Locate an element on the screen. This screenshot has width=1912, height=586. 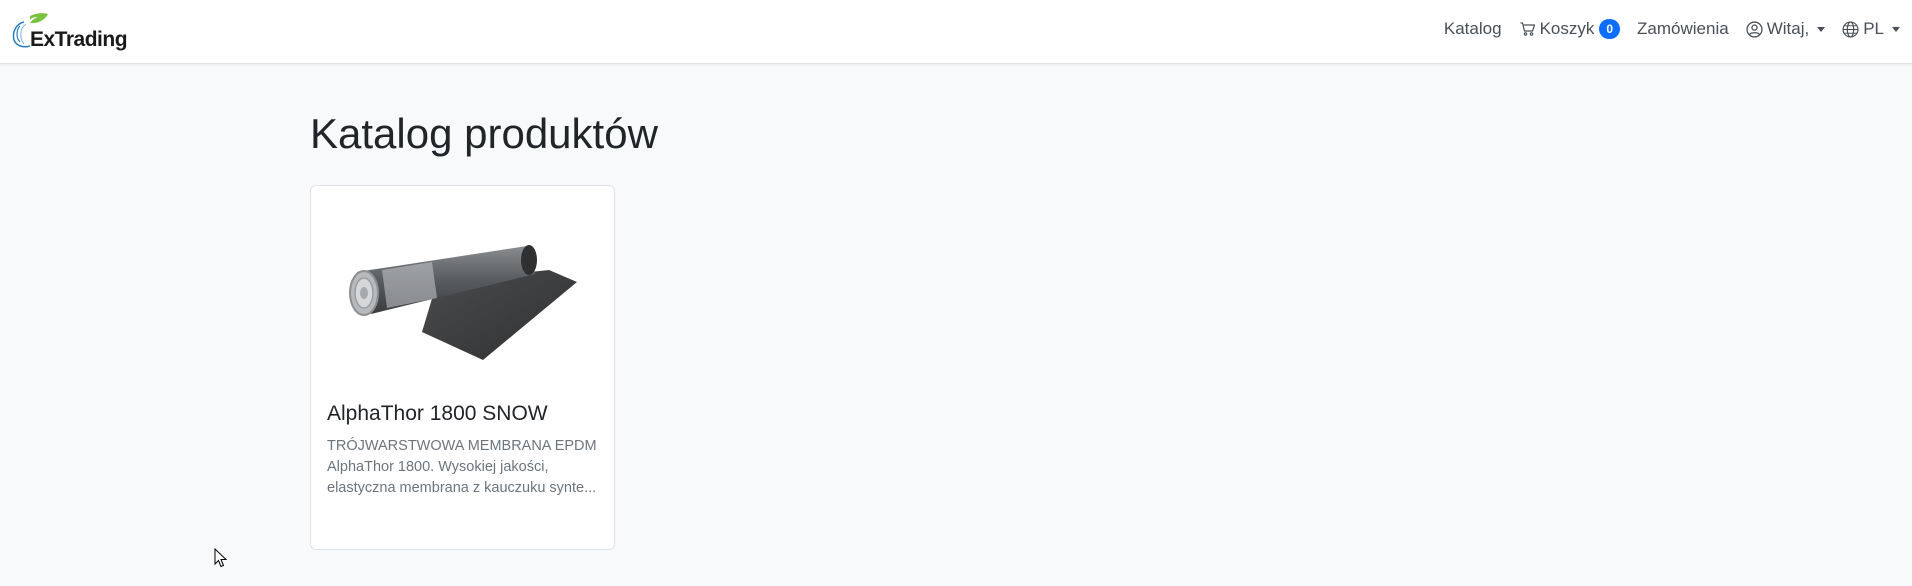
nav-orders-label: Zamówienia is located at coordinates (1683, 28).